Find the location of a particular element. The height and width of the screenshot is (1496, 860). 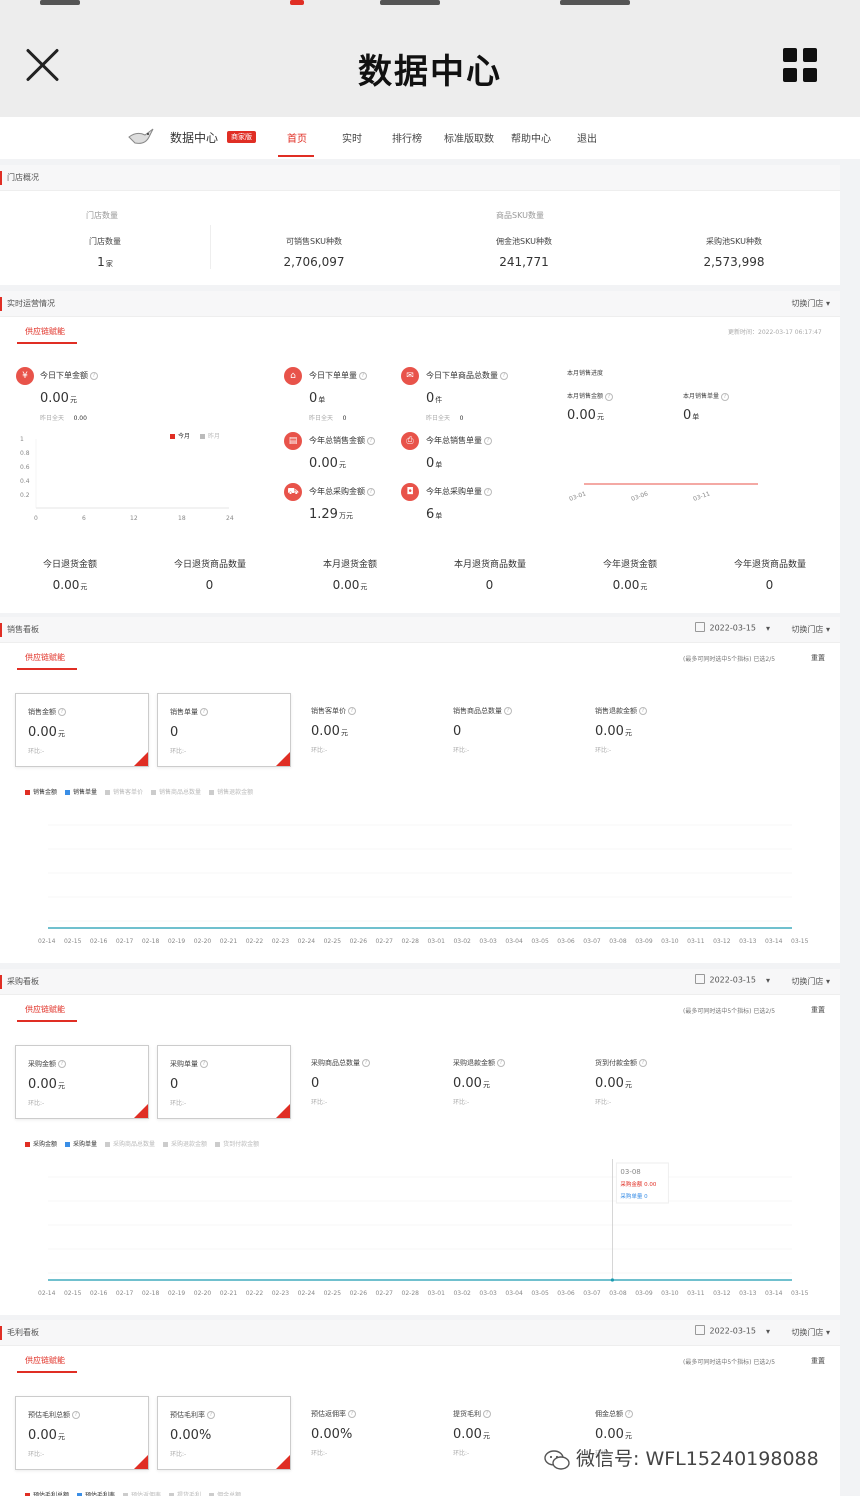

x-tick-label: 02-18 is located at coordinates (151, 941).